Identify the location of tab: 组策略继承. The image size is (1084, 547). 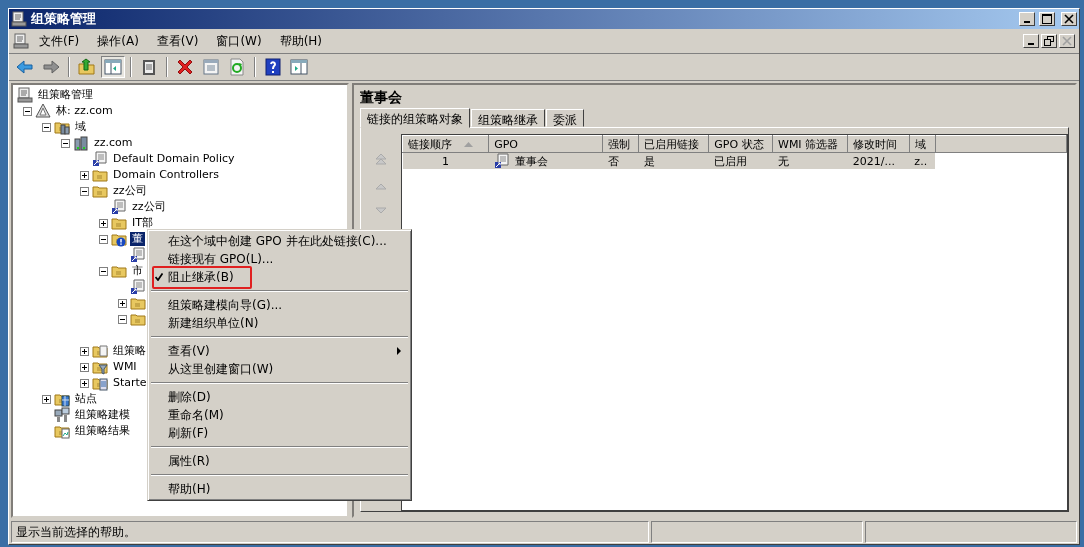
(508, 118).